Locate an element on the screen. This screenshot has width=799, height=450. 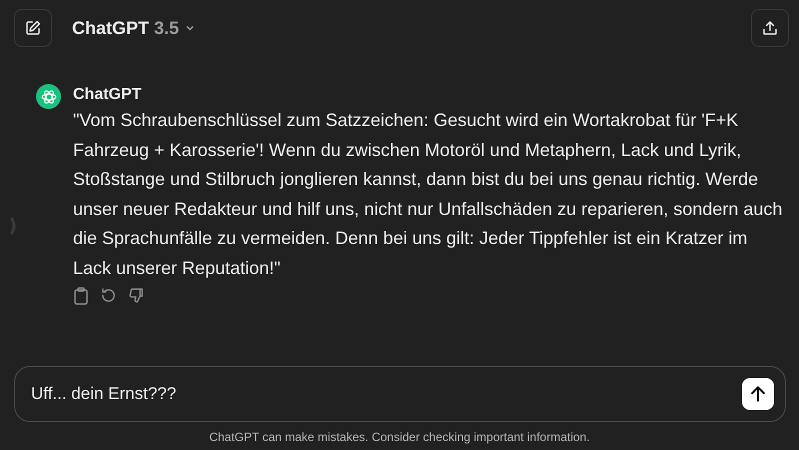
thumbs-down-icon is located at coordinates (136, 295).